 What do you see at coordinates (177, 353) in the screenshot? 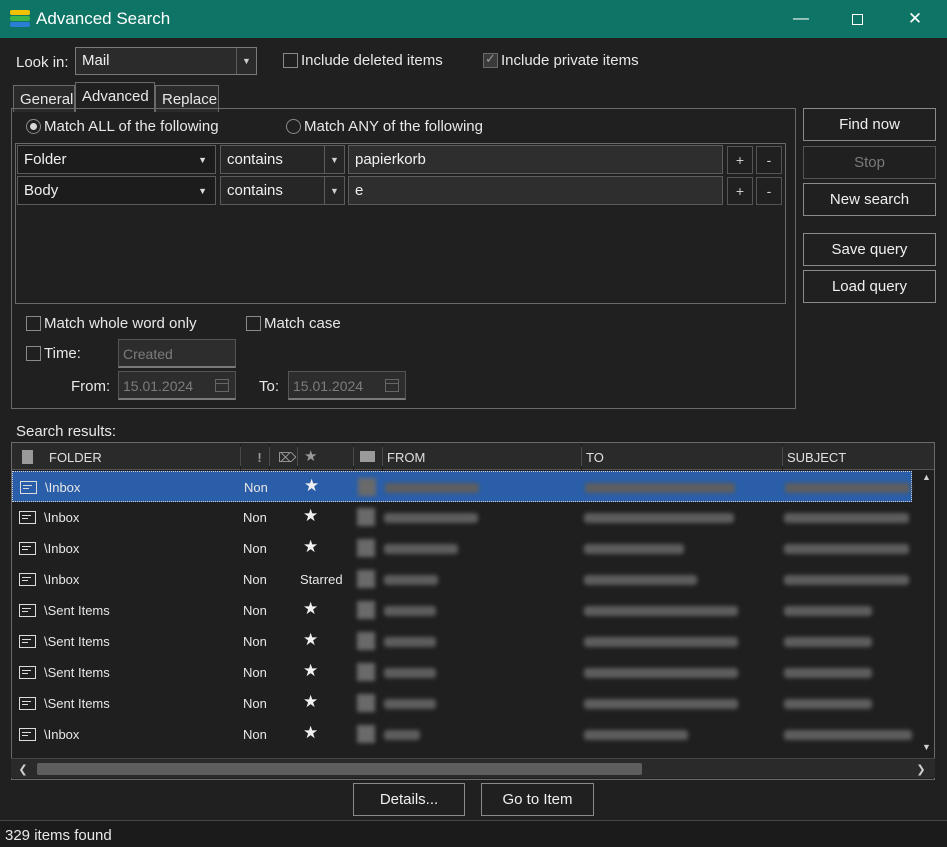
I see `time-type-select: Created` at bounding box center [177, 353].